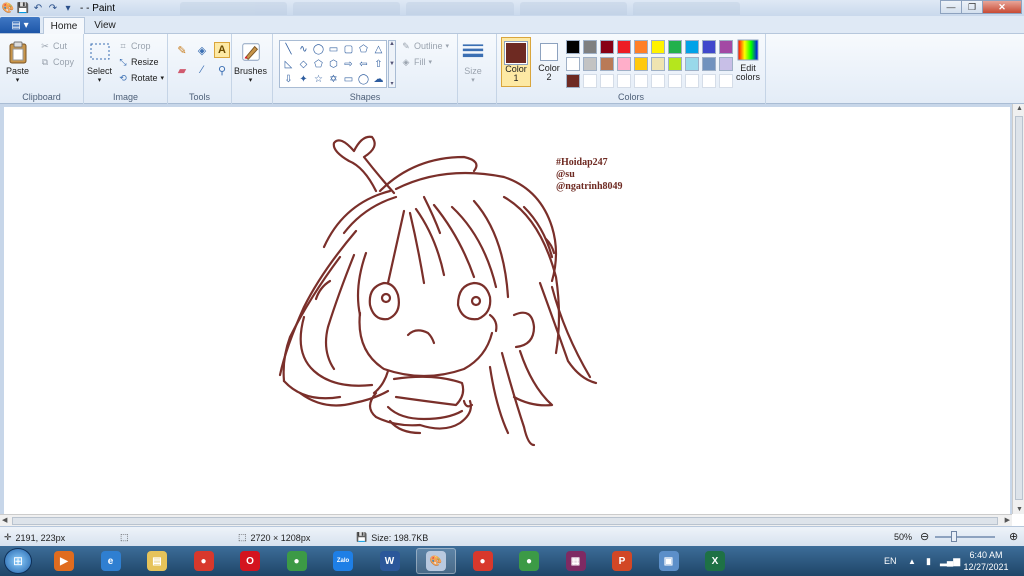 This screenshot has width=1024, height=576. What do you see at coordinates (473, 62) in the screenshot?
I see `size-button: Size ▾` at bounding box center [473, 62].